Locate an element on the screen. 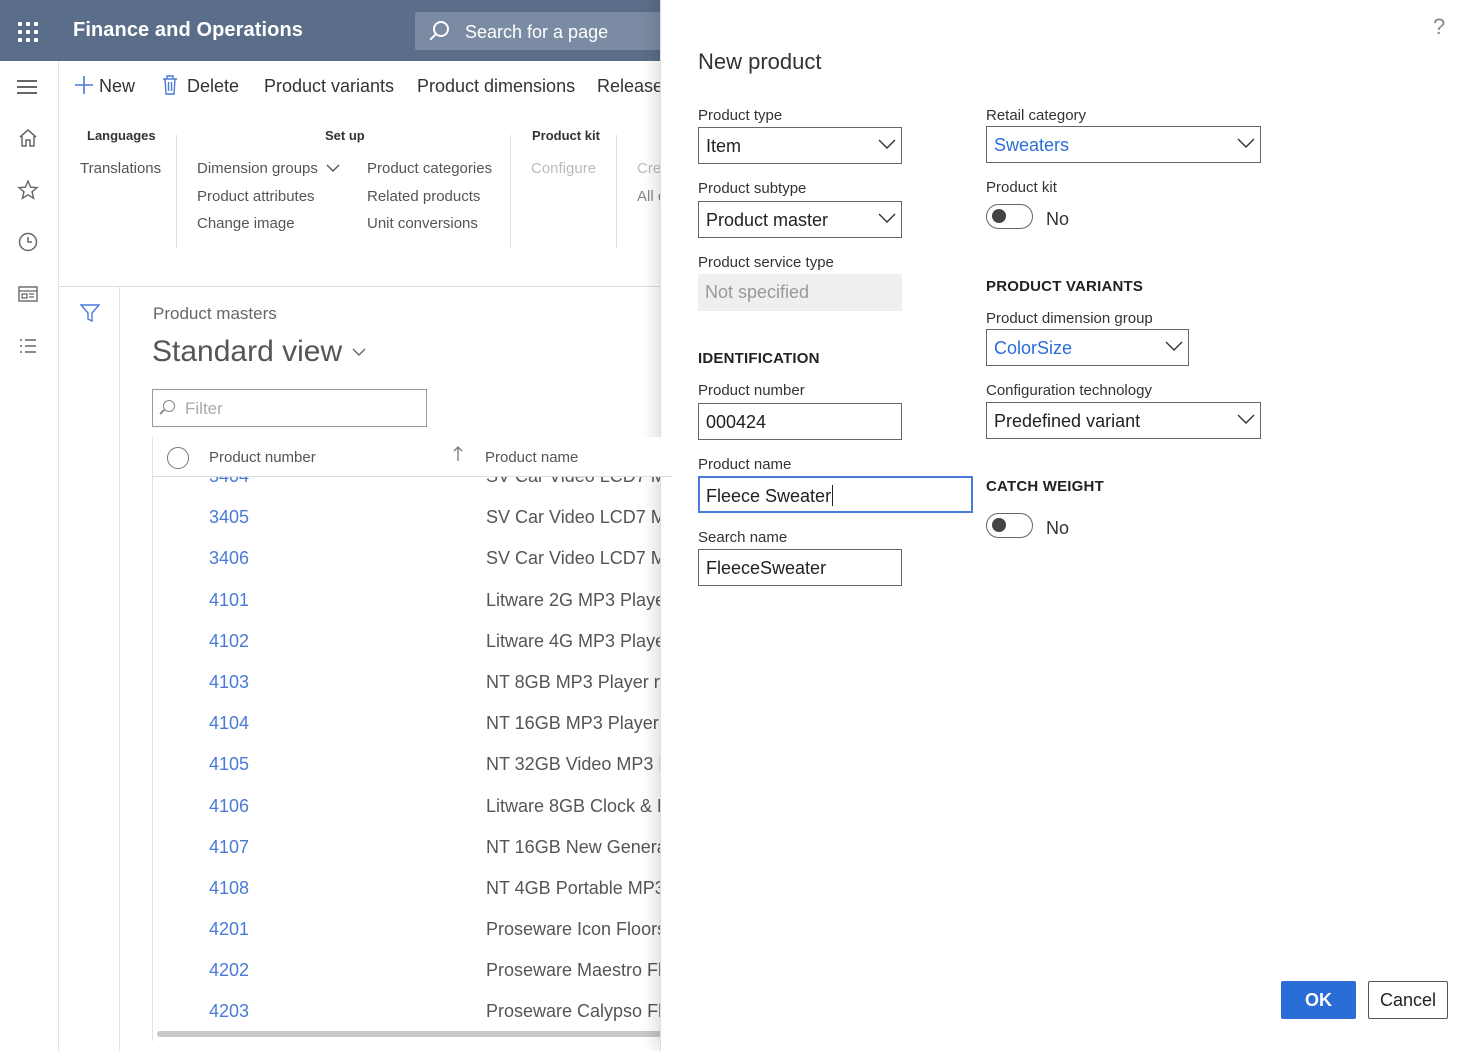 The image size is (1468, 1051). table-row: 4107 NT 16GB New Generat is located at coordinates (412, 848).